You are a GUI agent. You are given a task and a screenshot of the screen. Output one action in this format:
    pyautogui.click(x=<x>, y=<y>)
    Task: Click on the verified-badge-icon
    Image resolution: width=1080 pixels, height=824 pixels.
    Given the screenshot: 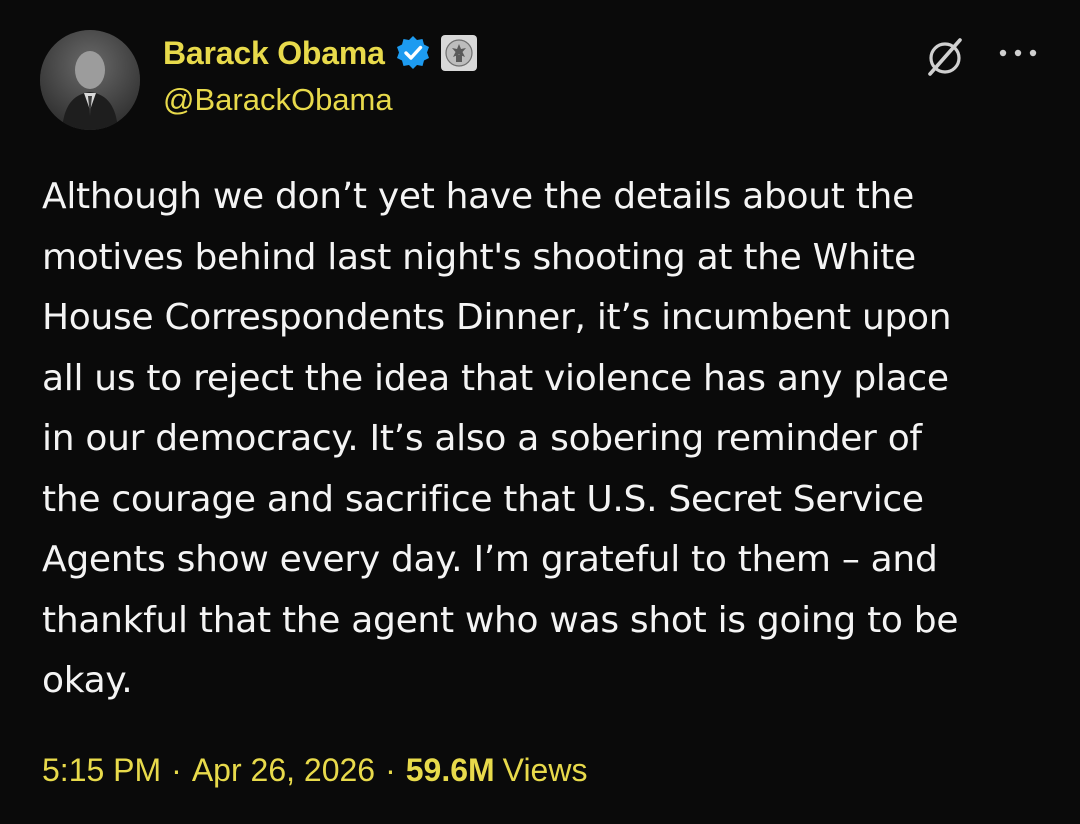 What is the action you would take?
    pyautogui.click(x=413, y=53)
    